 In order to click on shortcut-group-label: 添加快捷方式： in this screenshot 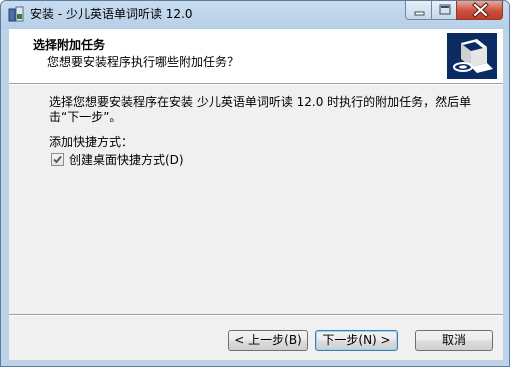, I will do `click(91, 142)`.